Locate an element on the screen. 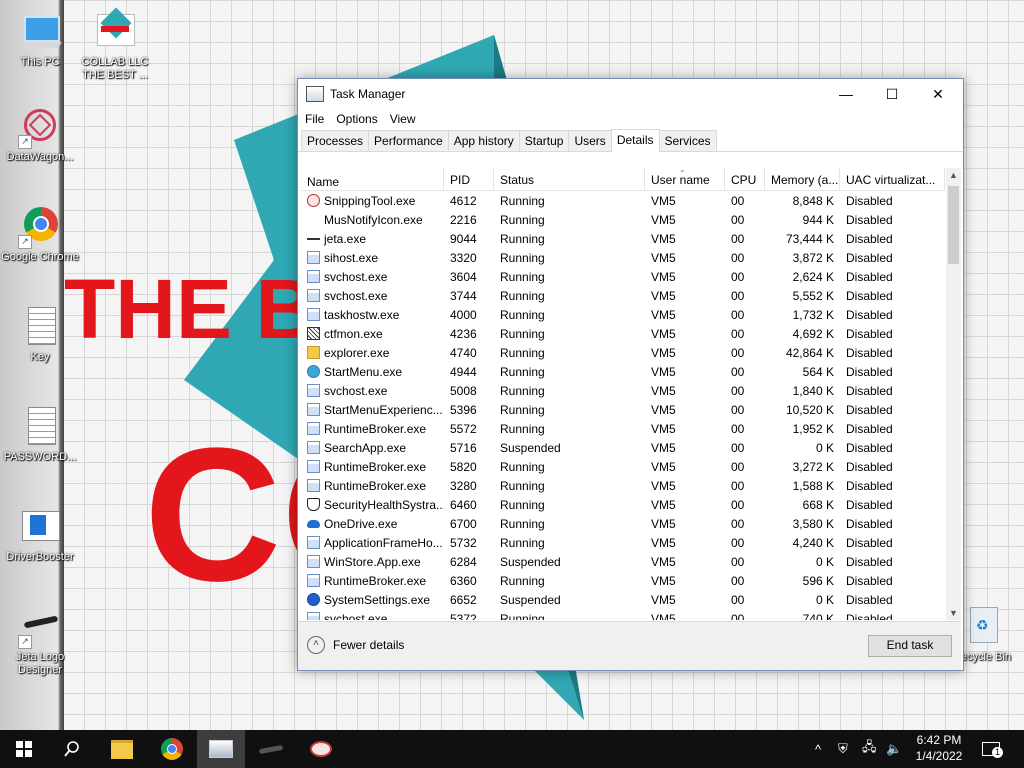 This screenshot has width=1024, height=768. taskbar-task-manager is located at coordinates (221, 749).